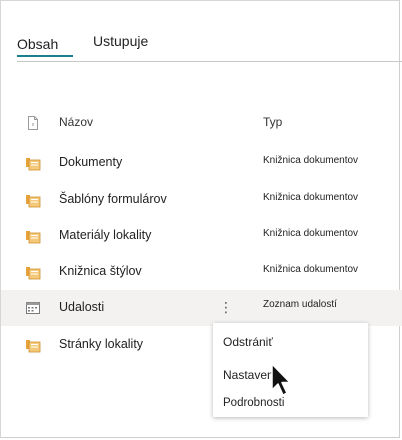 The height and width of the screenshot is (440, 402). Describe the element at coordinates (201, 272) in the screenshot. I see `table-row: Knižnica štýlov Knižnica dokumentov` at that location.